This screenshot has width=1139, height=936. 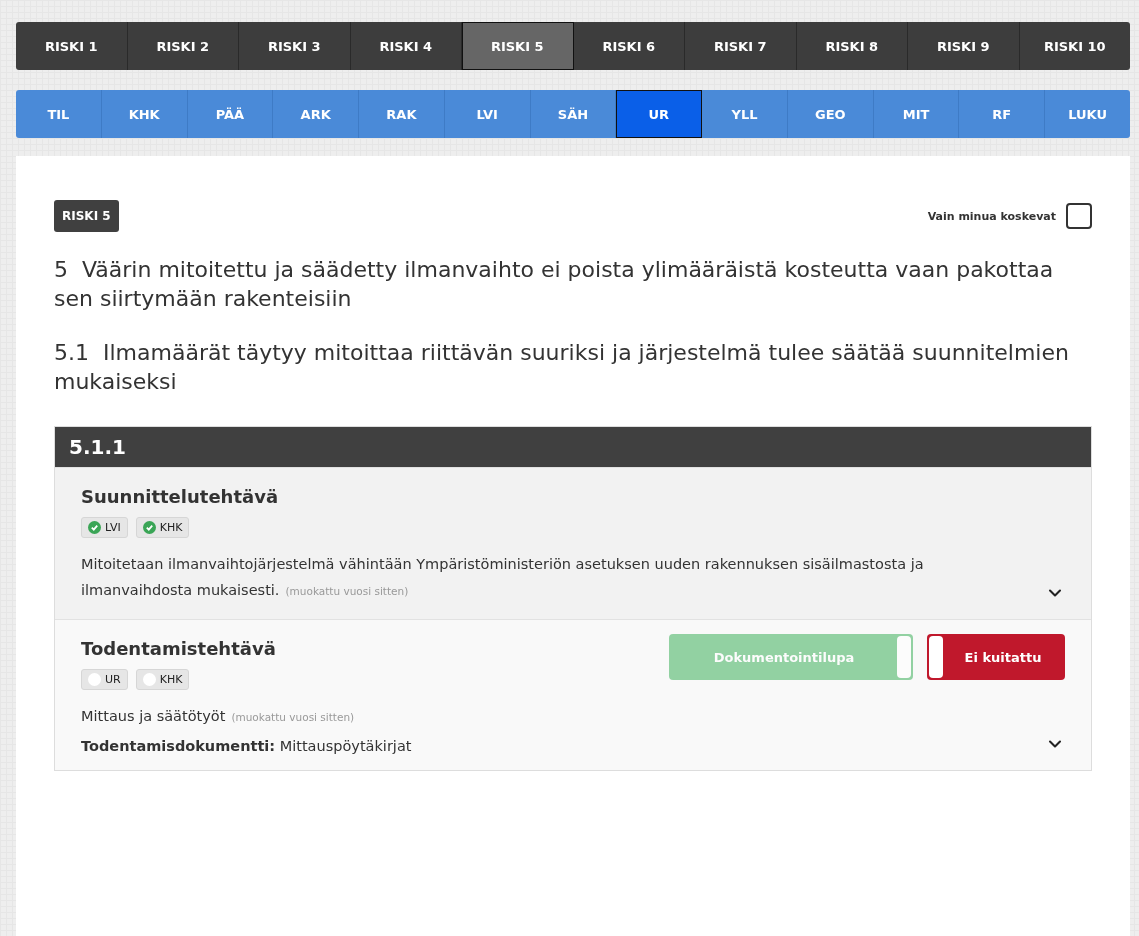 What do you see at coordinates (518, 46) in the screenshot?
I see `risk-tab: RISKI 5` at bounding box center [518, 46].